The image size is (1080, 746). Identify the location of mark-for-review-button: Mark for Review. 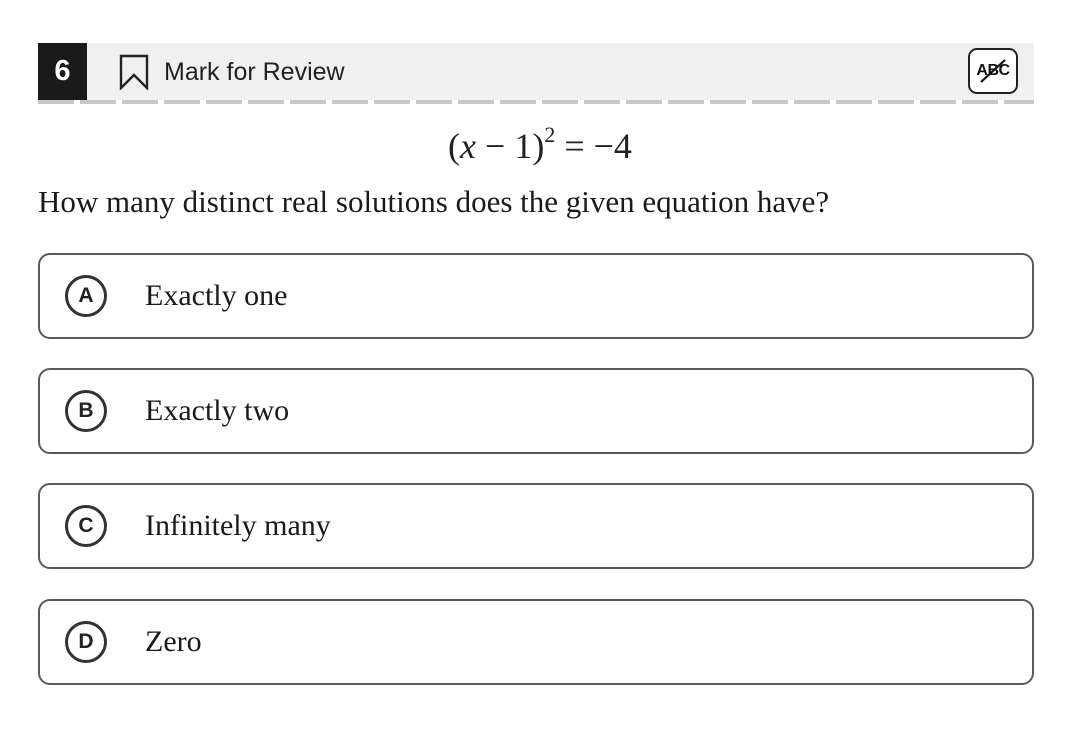
(231, 72).